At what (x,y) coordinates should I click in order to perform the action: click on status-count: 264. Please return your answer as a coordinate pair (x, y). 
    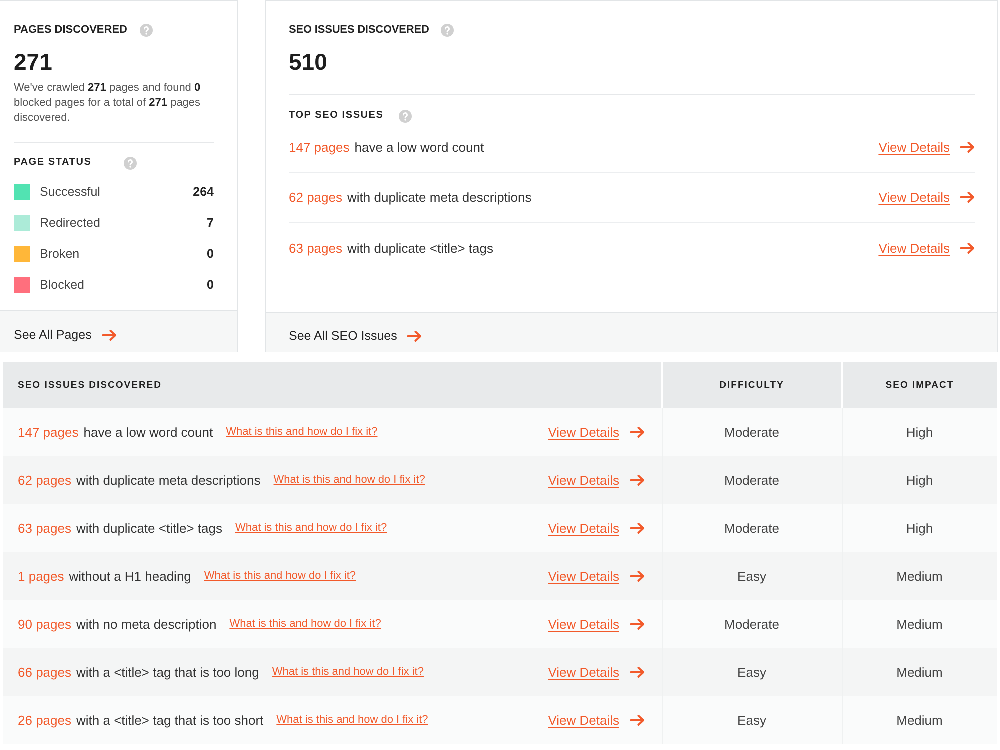
    Looking at the image, I should click on (203, 191).